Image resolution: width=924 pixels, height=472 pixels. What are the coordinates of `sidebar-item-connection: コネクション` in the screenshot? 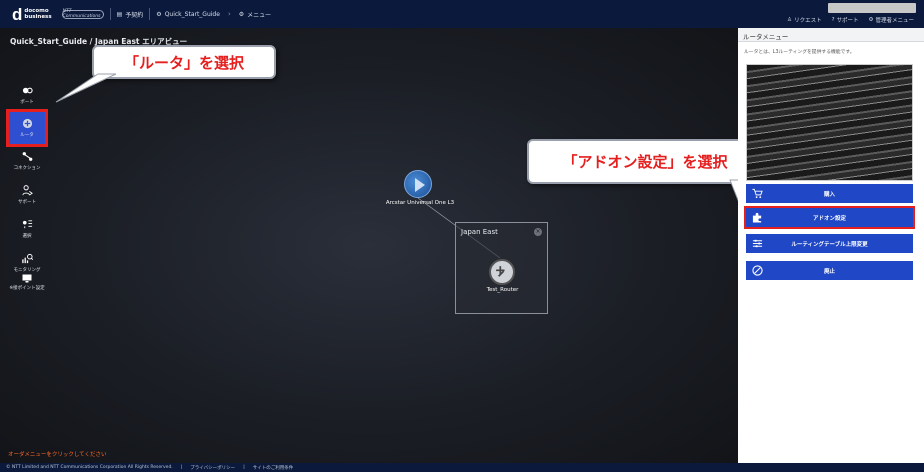 It's located at (27, 161).